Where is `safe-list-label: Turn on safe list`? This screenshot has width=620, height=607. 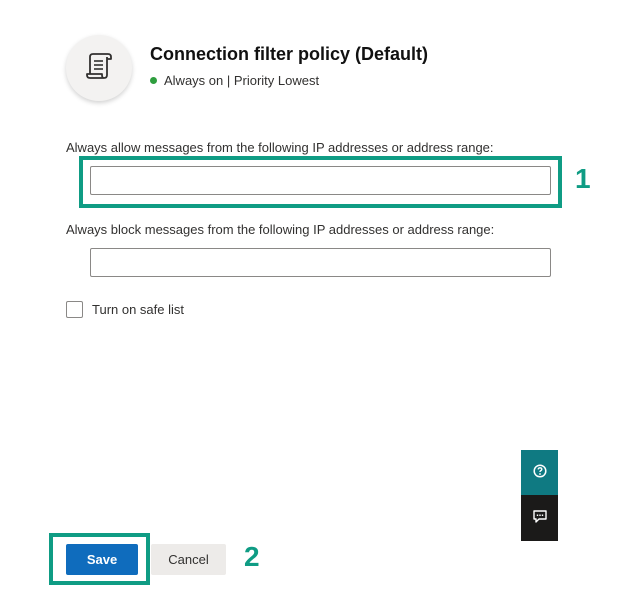
safe-list-label: Turn on safe list is located at coordinates (138, 309).